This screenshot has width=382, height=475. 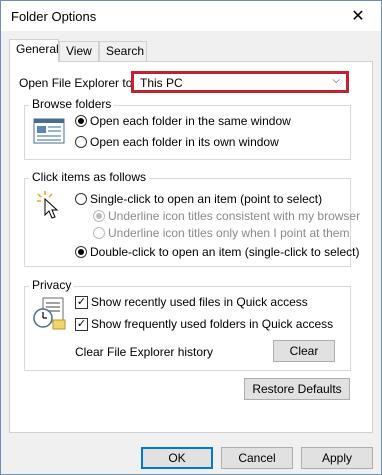 What do you see at coordinates (177, 458) in the screenshot?
I see `ok-button: OK` at bounding box center [177, 458].